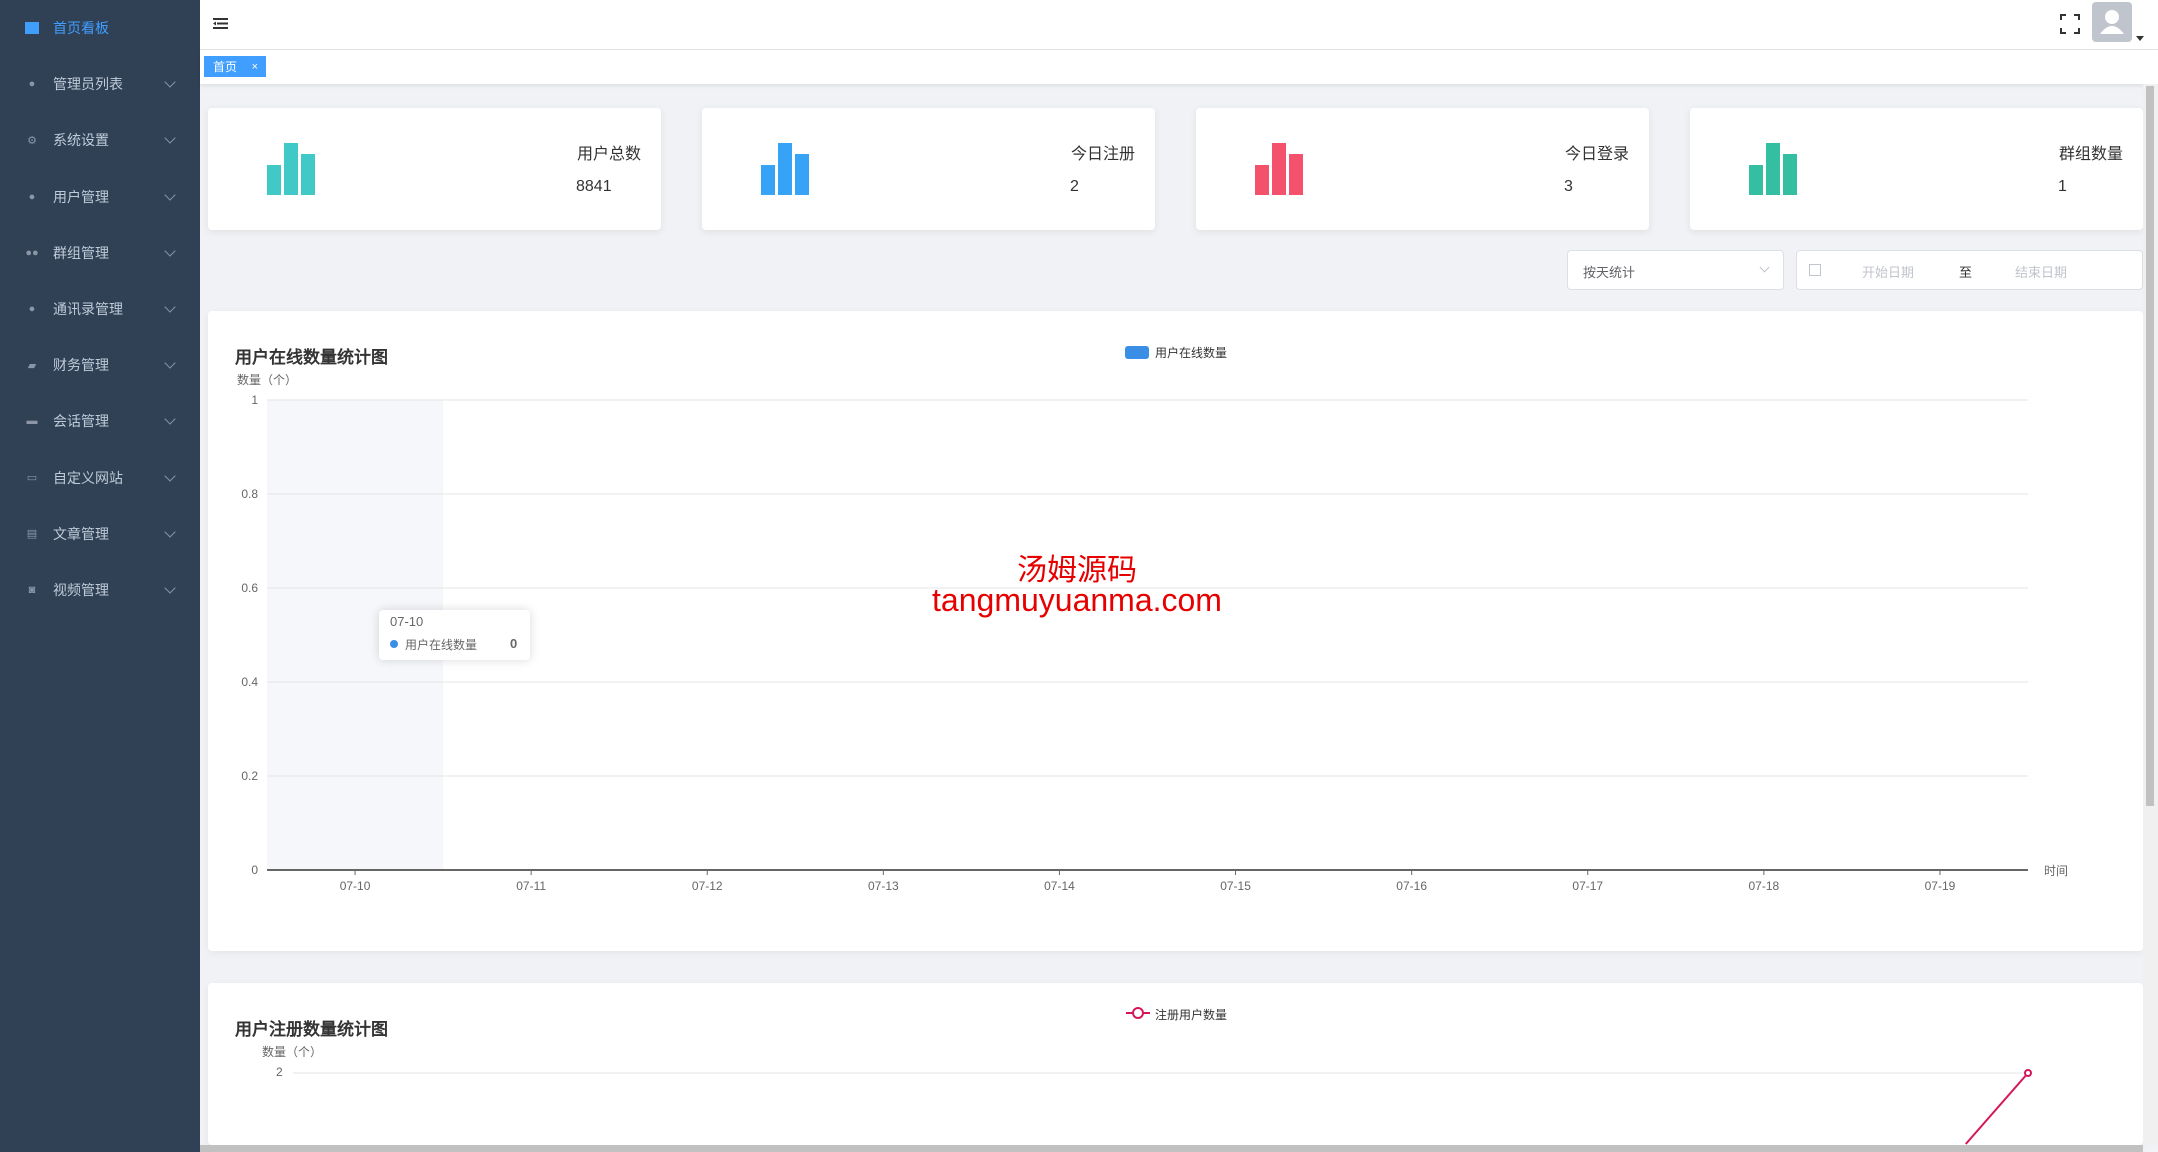 The image size is (2158, 1152). Describe the element at coordinates (707, 886) in the screenshot. I see `x-tick-label: 07-12` at that location.